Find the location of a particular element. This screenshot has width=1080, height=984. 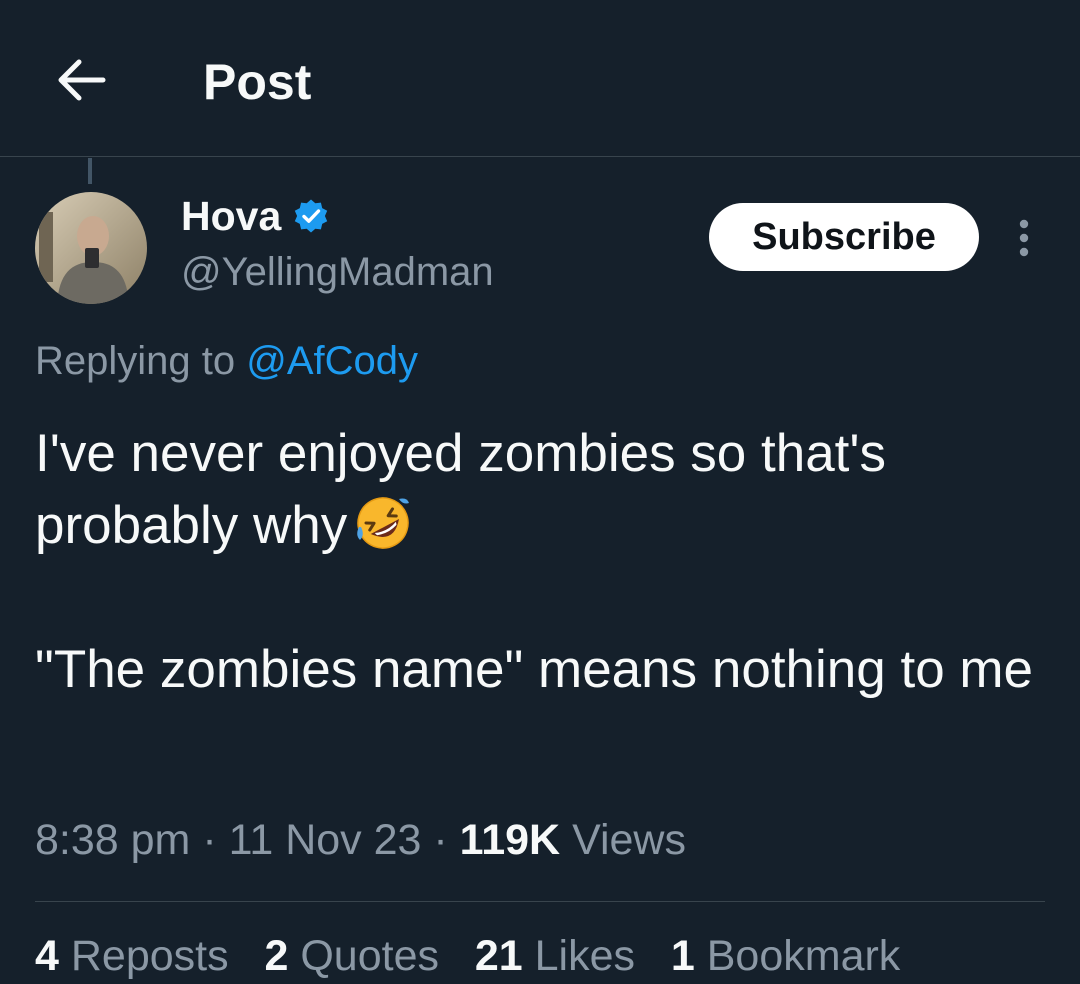

reposts-count: 4 is located at coordinates (47, 956).